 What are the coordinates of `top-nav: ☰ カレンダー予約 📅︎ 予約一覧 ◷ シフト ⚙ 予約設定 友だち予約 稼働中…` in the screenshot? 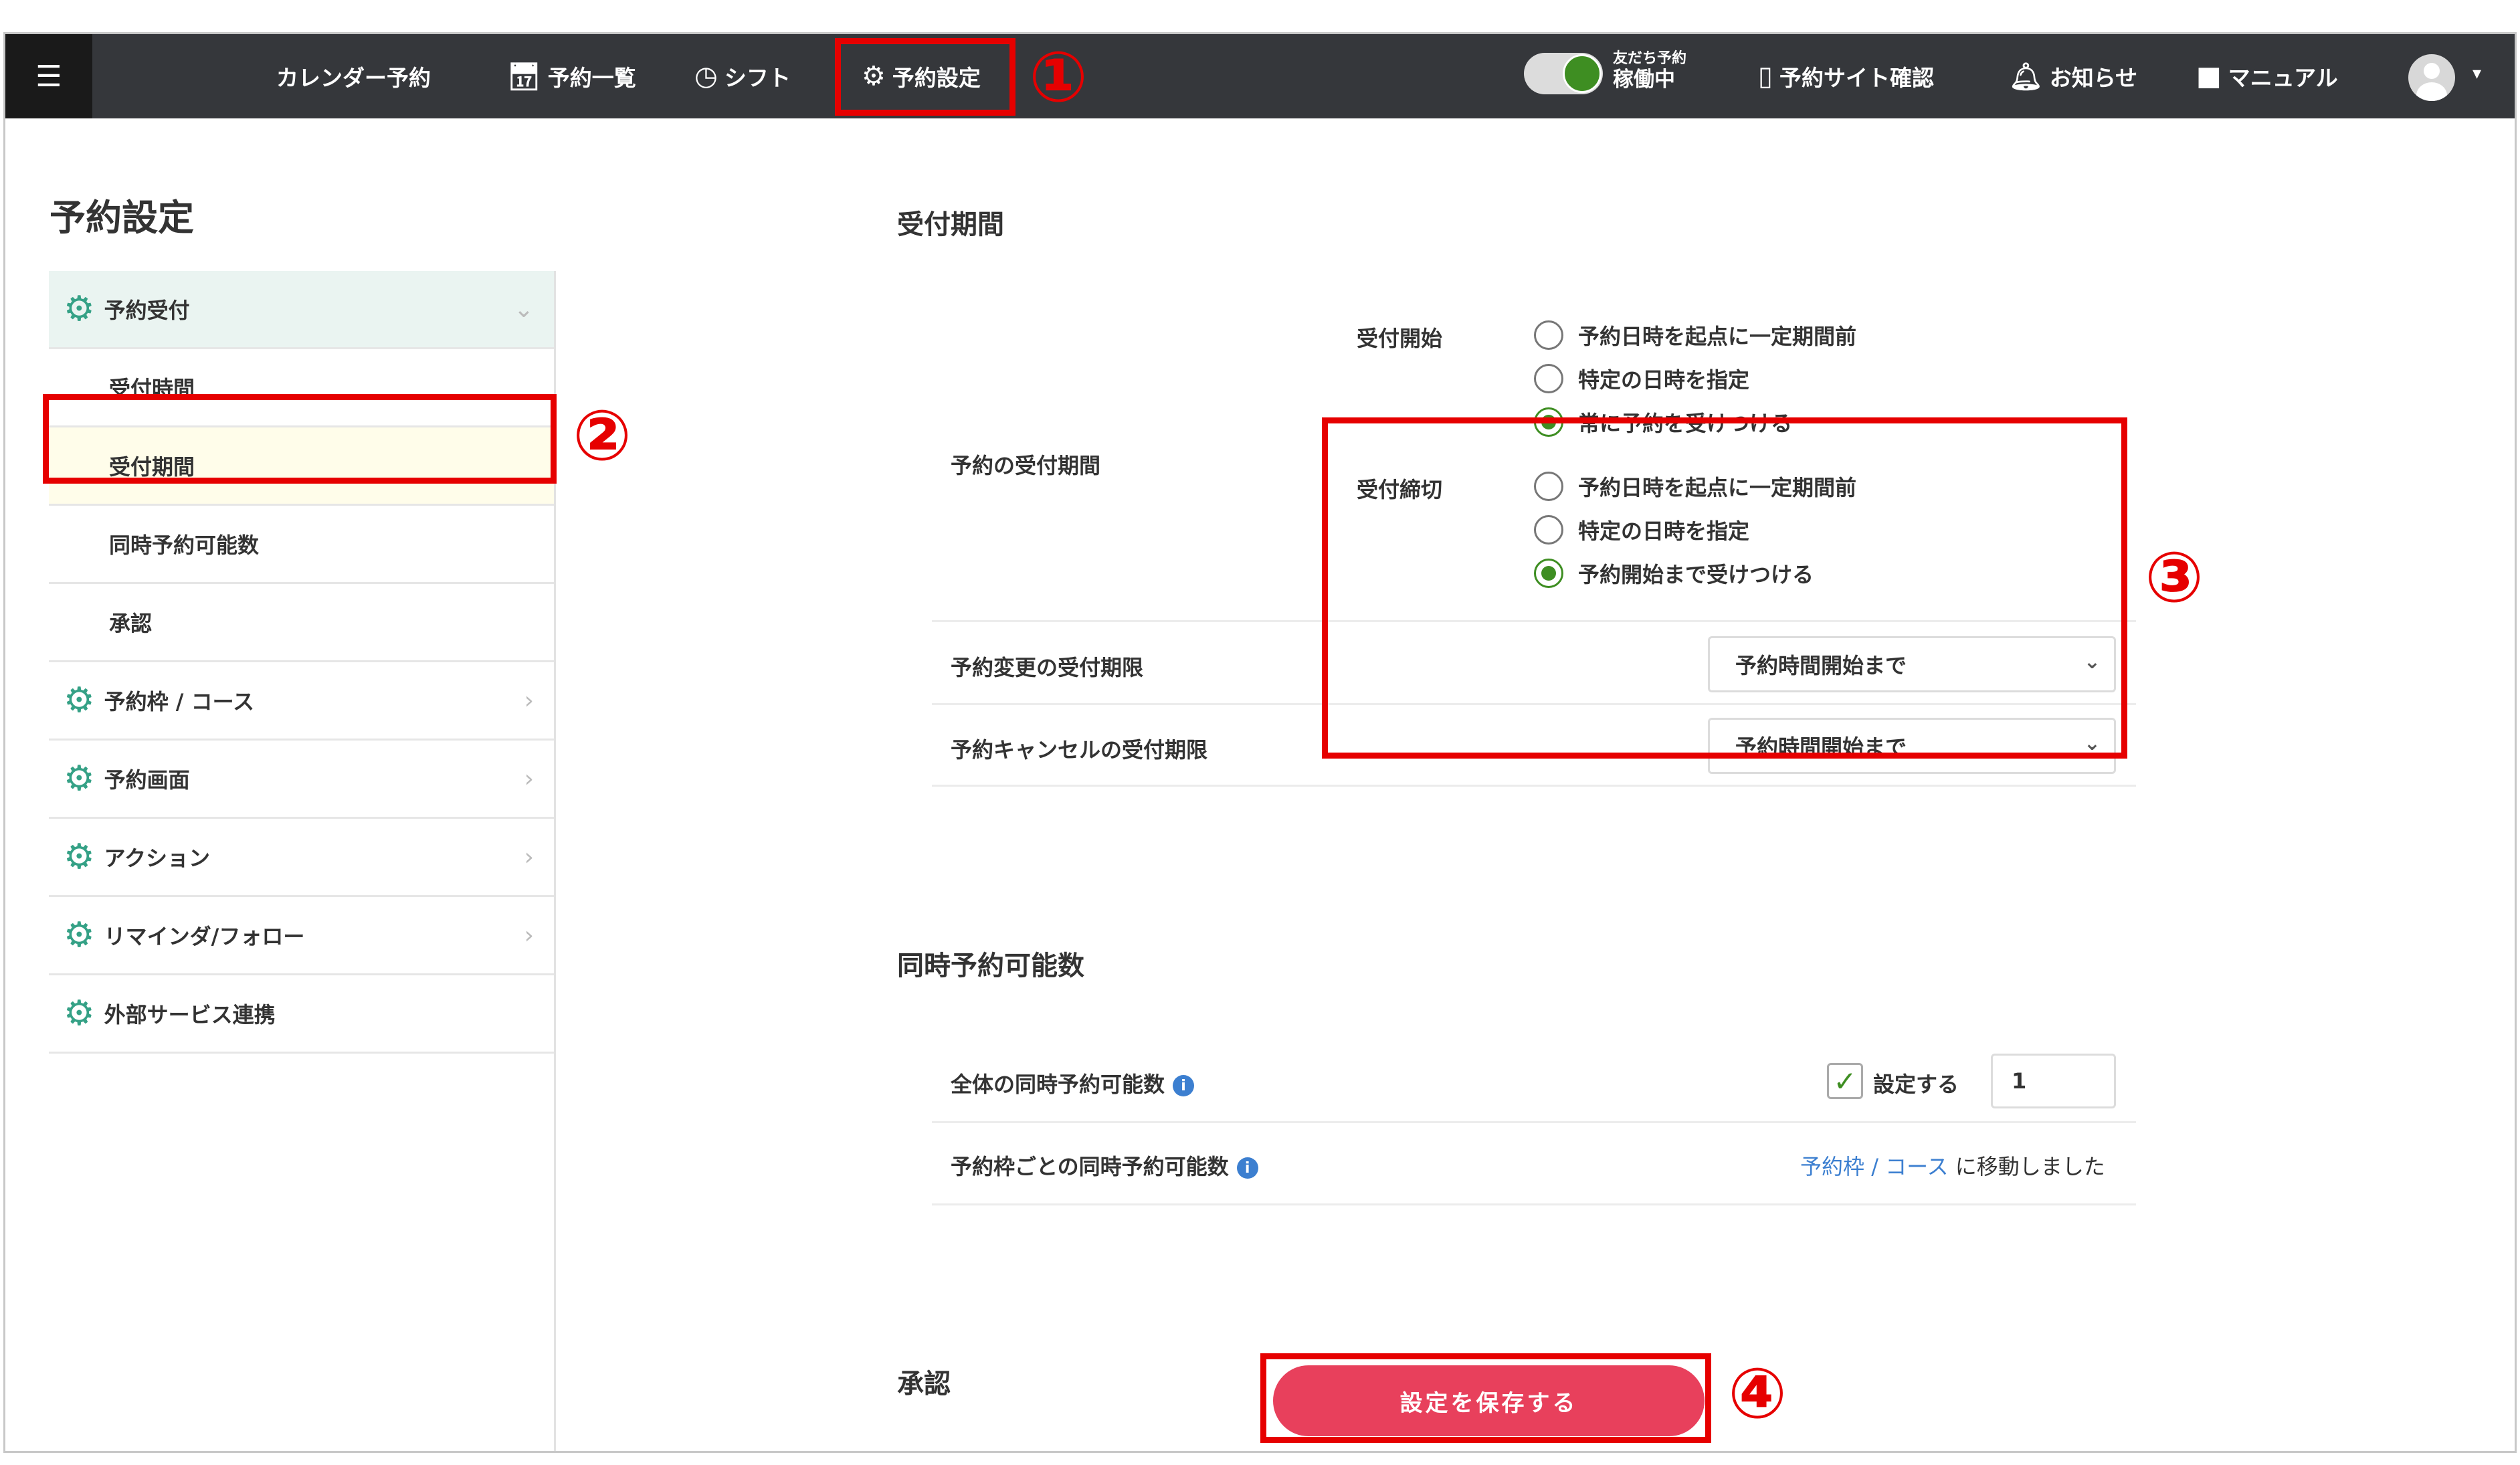 It's located at (1260, 76).